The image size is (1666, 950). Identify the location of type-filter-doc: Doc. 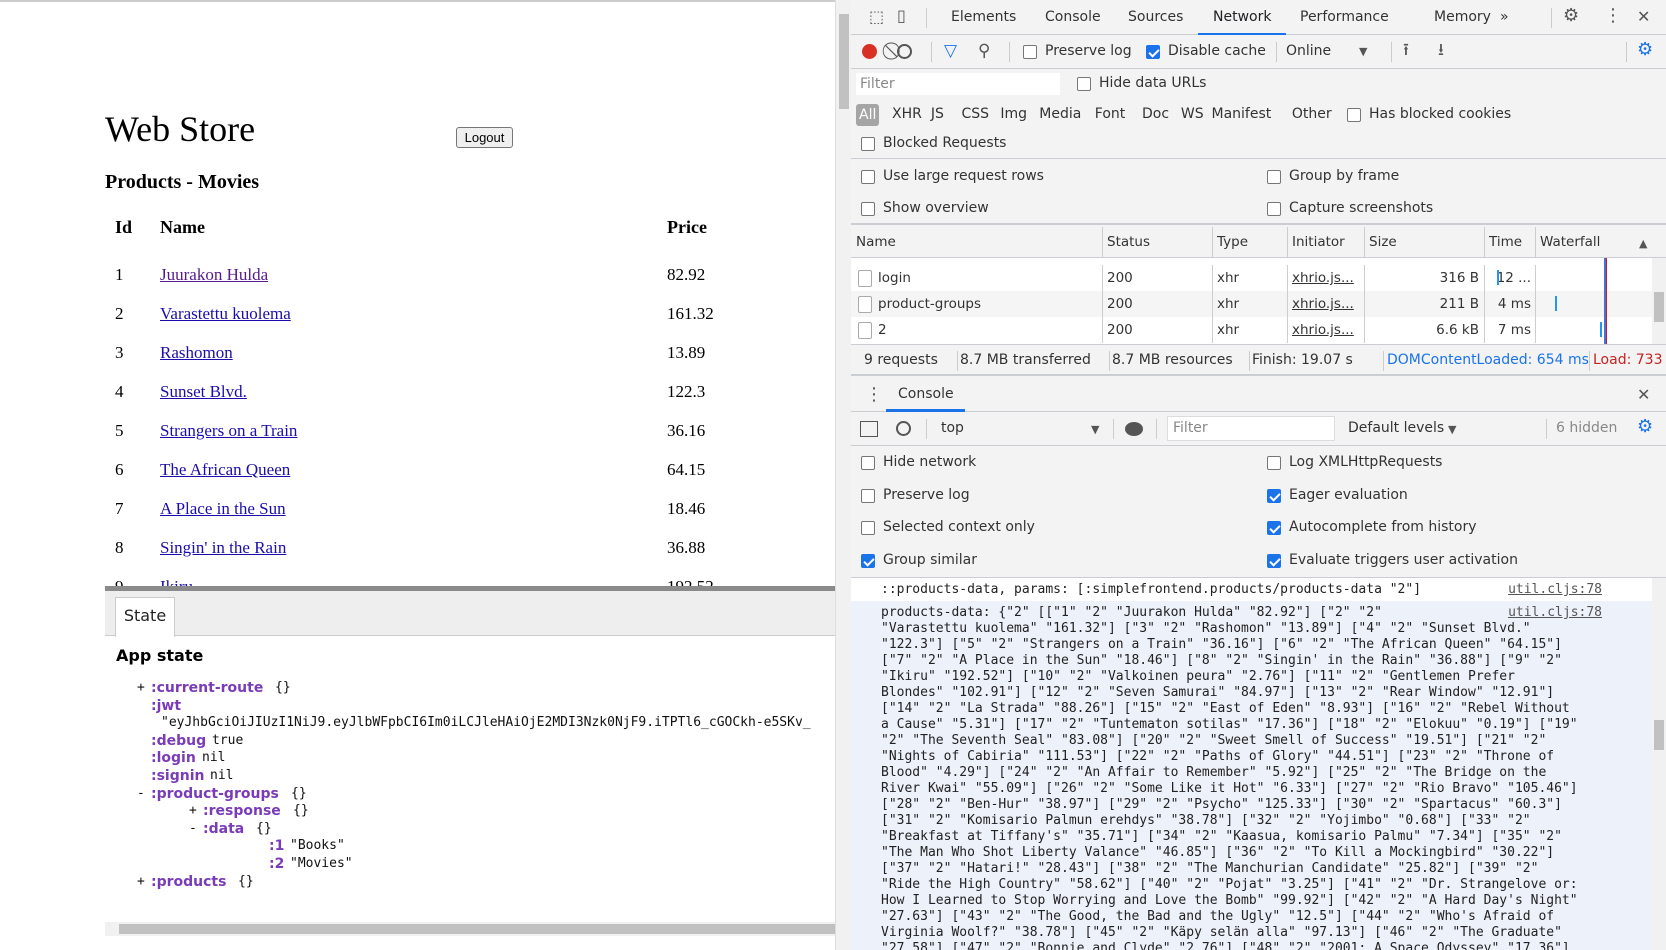
(1155, 114).